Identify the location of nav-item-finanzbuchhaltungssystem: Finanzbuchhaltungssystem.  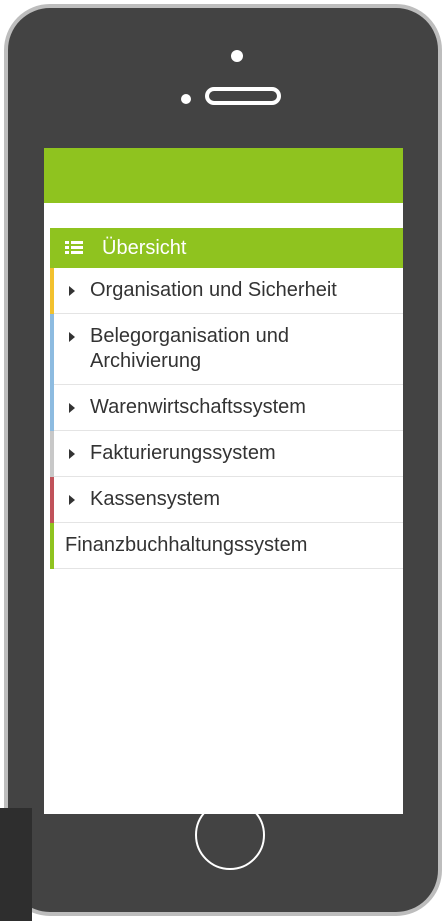
(226, 546).